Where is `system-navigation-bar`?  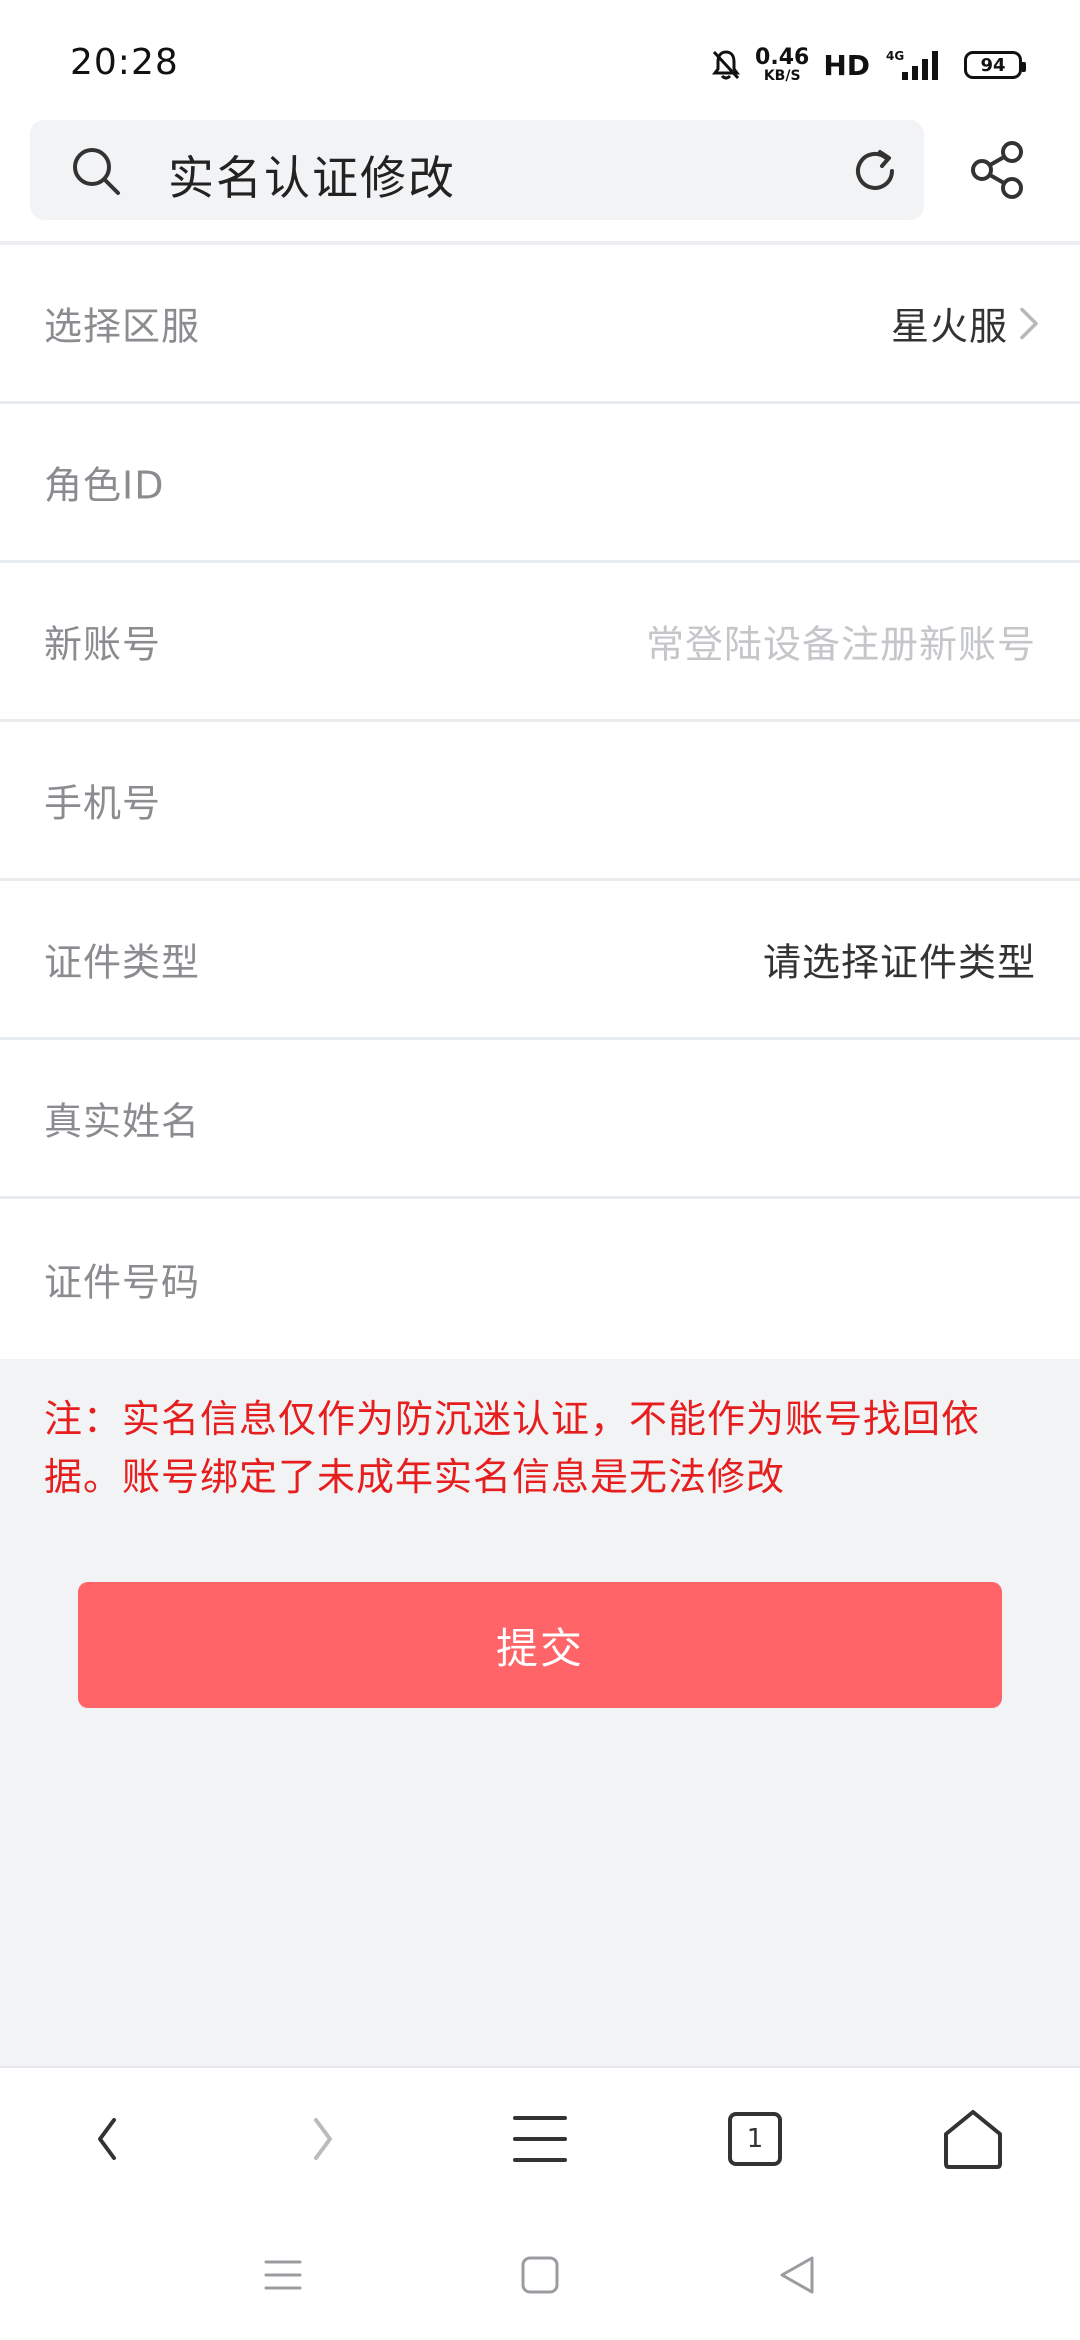
system-navigation-bar is located at coordinates (540, 2273).